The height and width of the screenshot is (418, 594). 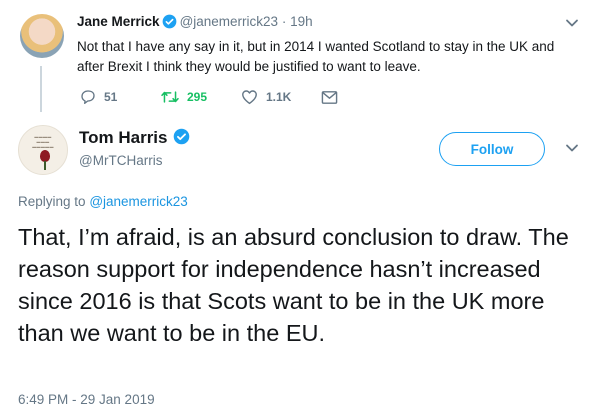 I want to click on direct-message-icon, so click(x=329, y=97).